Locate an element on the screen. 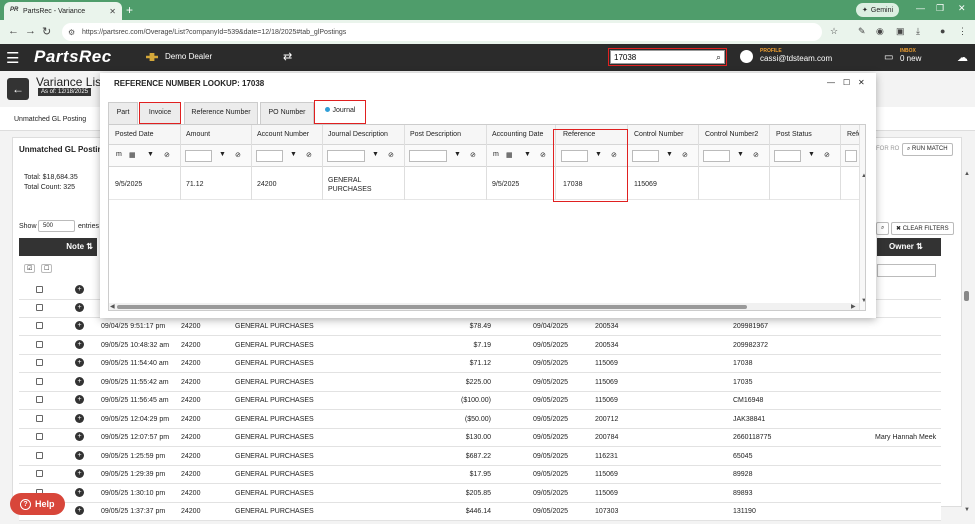 Image resolution: width=975 pixels, height=524 pixels. note-column-header: Note ⇅ is located at coordinates (58, 247).